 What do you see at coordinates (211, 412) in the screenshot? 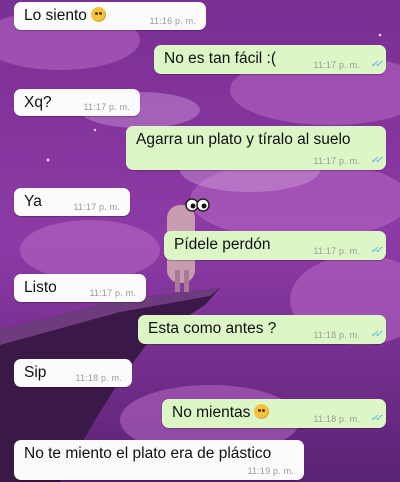
I see `message-text: No mientas` at bounding box center [211, 412].